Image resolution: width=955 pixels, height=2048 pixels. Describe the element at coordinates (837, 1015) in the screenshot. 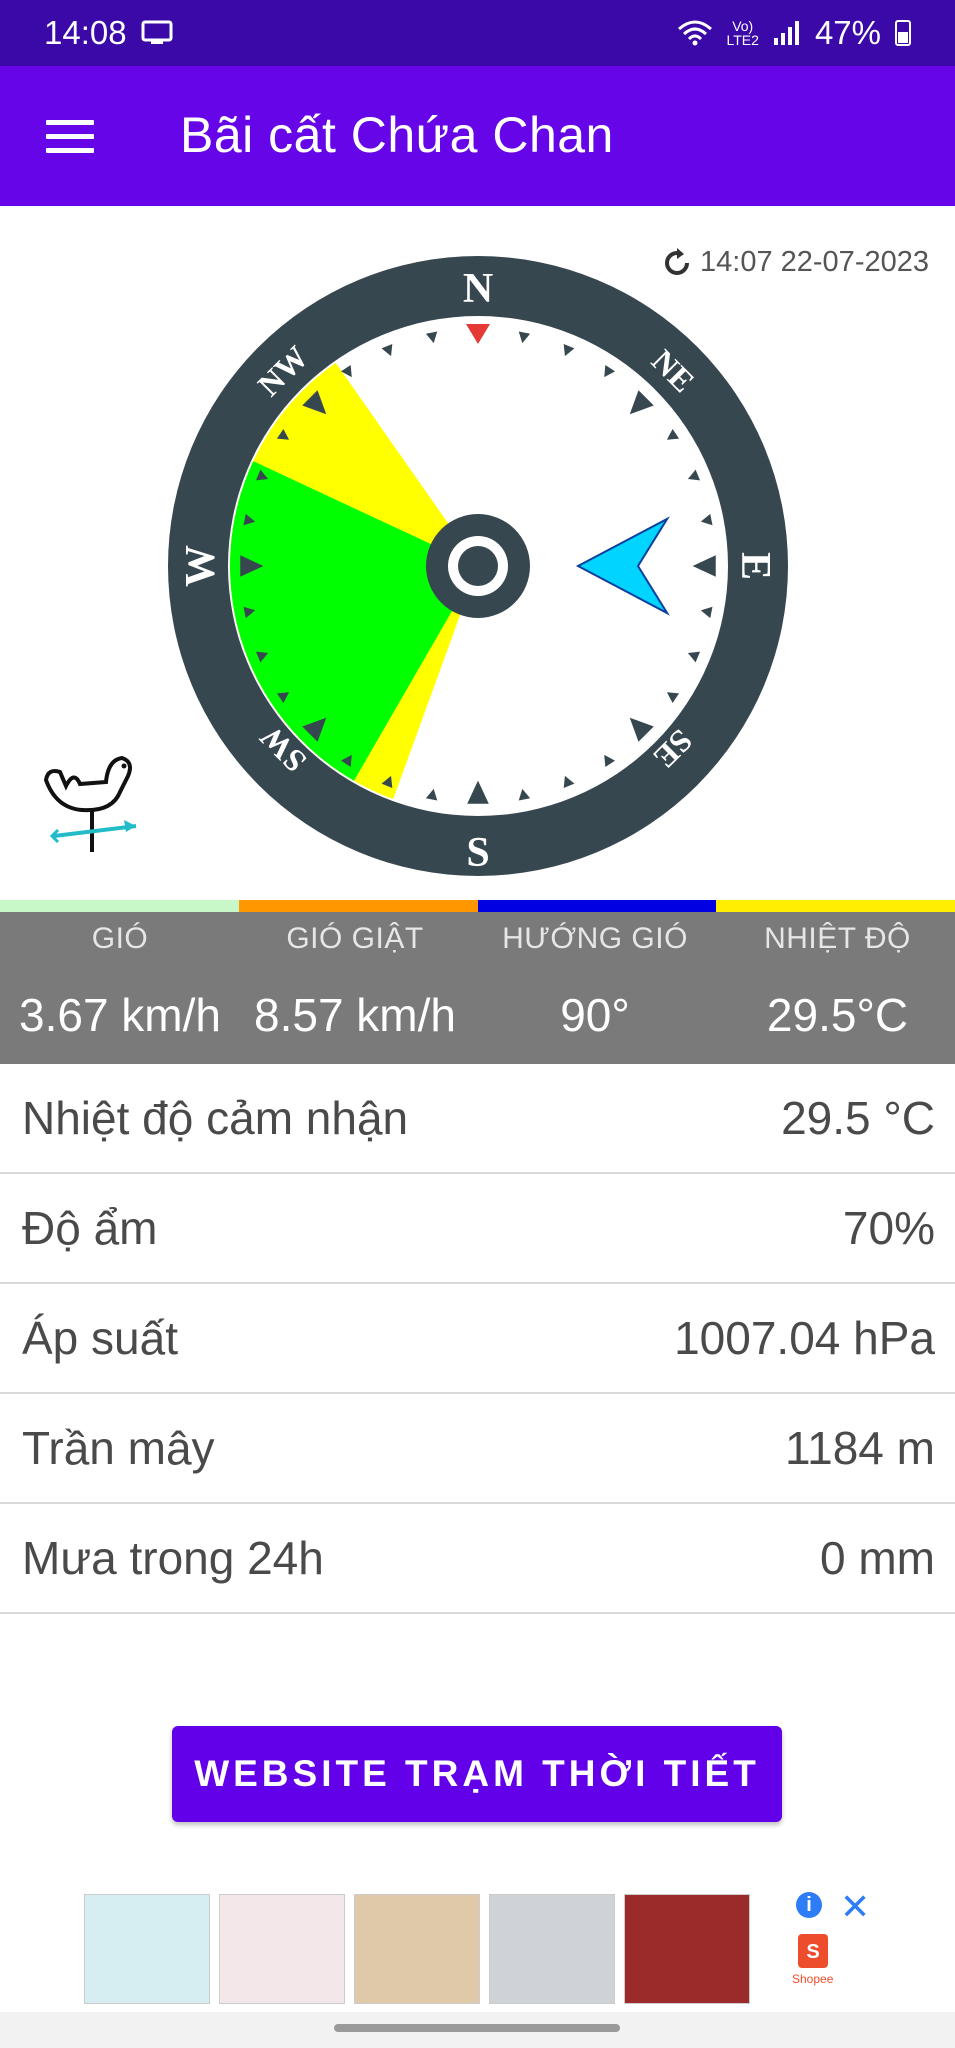

I see `summary-temperature-value: 29.5°C` at that location.